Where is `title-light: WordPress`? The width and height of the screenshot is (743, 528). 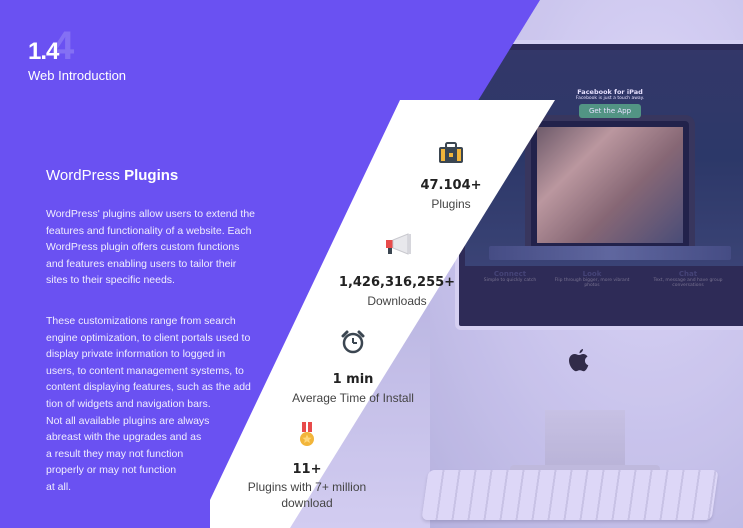
title-light: WordPress is located at coordinates (85, 175).